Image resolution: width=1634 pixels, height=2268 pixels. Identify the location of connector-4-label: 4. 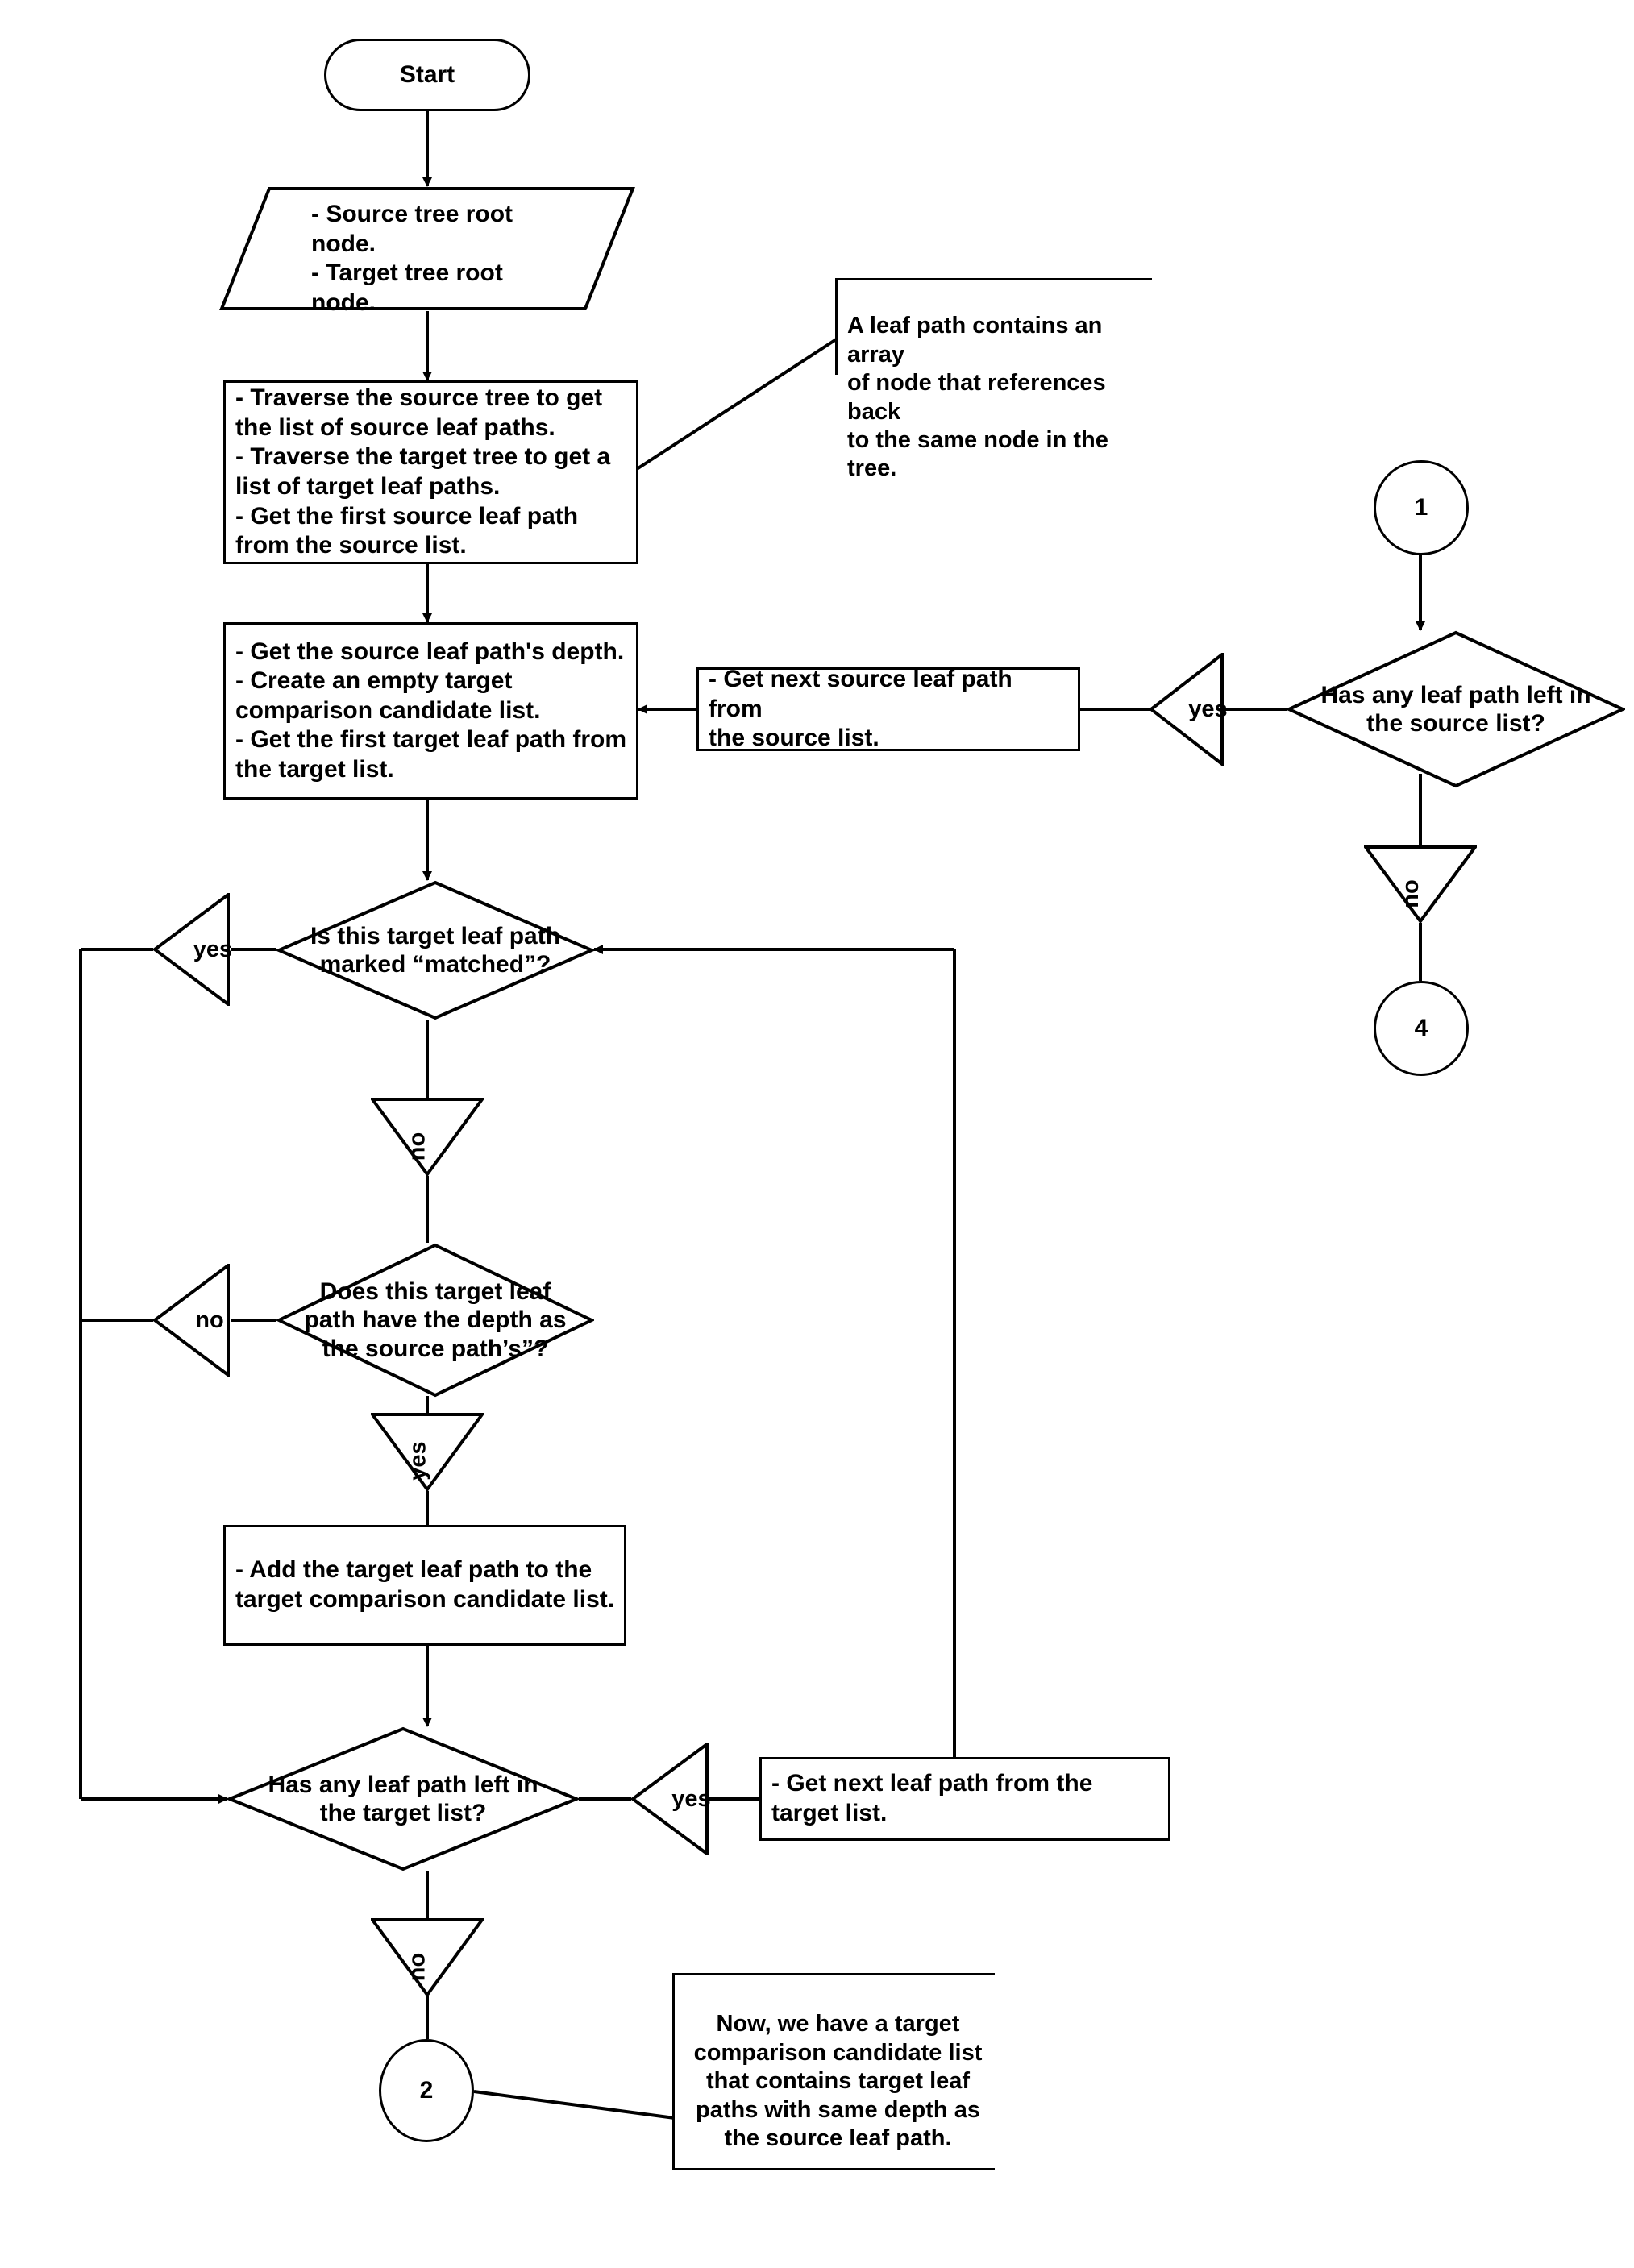
(1421, 1028).